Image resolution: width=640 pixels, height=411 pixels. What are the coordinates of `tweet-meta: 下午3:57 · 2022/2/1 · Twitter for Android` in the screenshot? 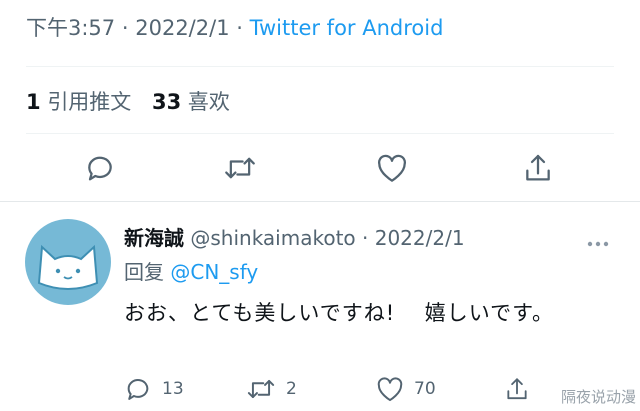 It's located at (235, 28).